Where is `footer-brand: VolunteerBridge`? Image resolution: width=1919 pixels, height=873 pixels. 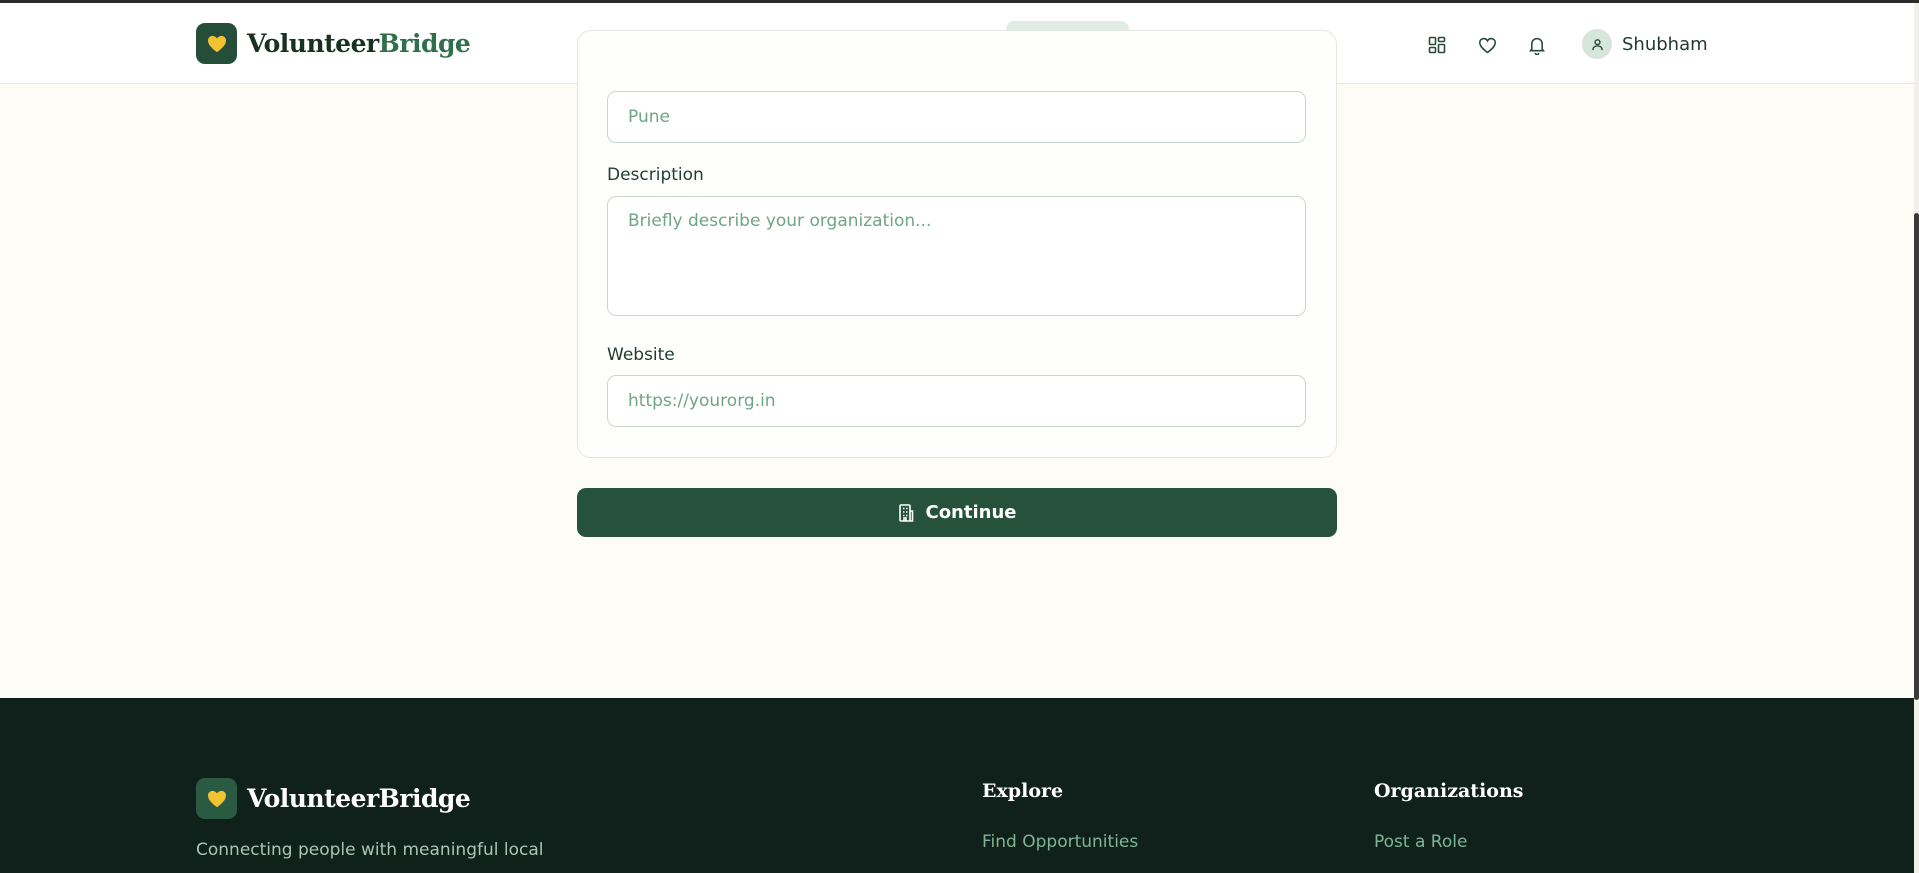 footer-brand: VolunteerBridge is located at coordinates (333, 798).